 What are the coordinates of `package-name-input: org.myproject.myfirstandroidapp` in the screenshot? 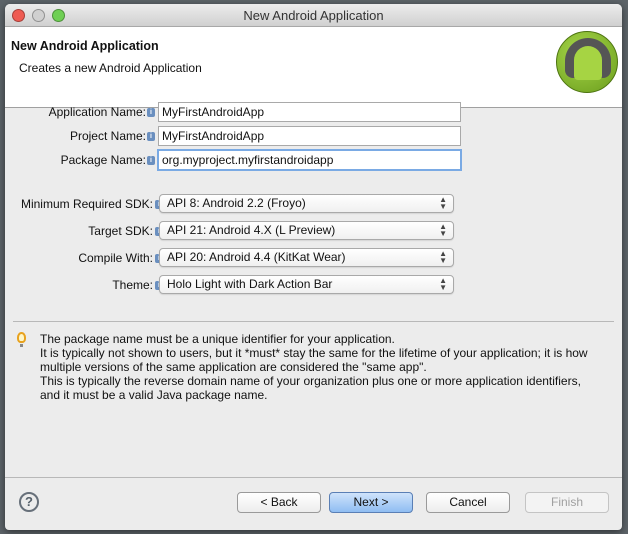 It's located at (309, 160).